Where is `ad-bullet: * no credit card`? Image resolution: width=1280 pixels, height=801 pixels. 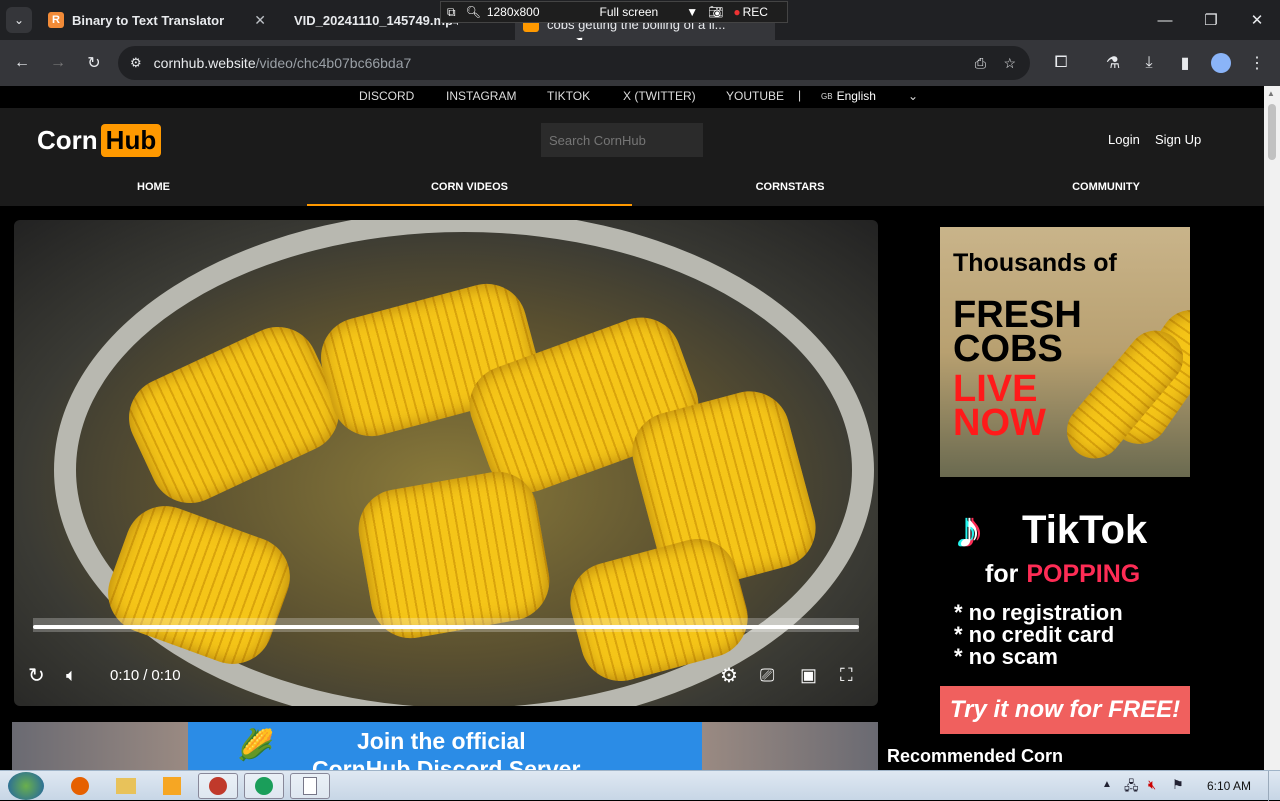
ad-bullet: * no credit card is located at coordinates (1034, 634).